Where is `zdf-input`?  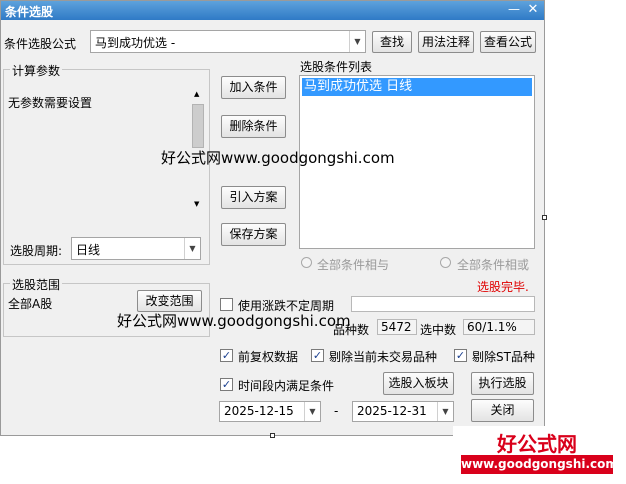
zdf-input is located at coordinates (443, 304).